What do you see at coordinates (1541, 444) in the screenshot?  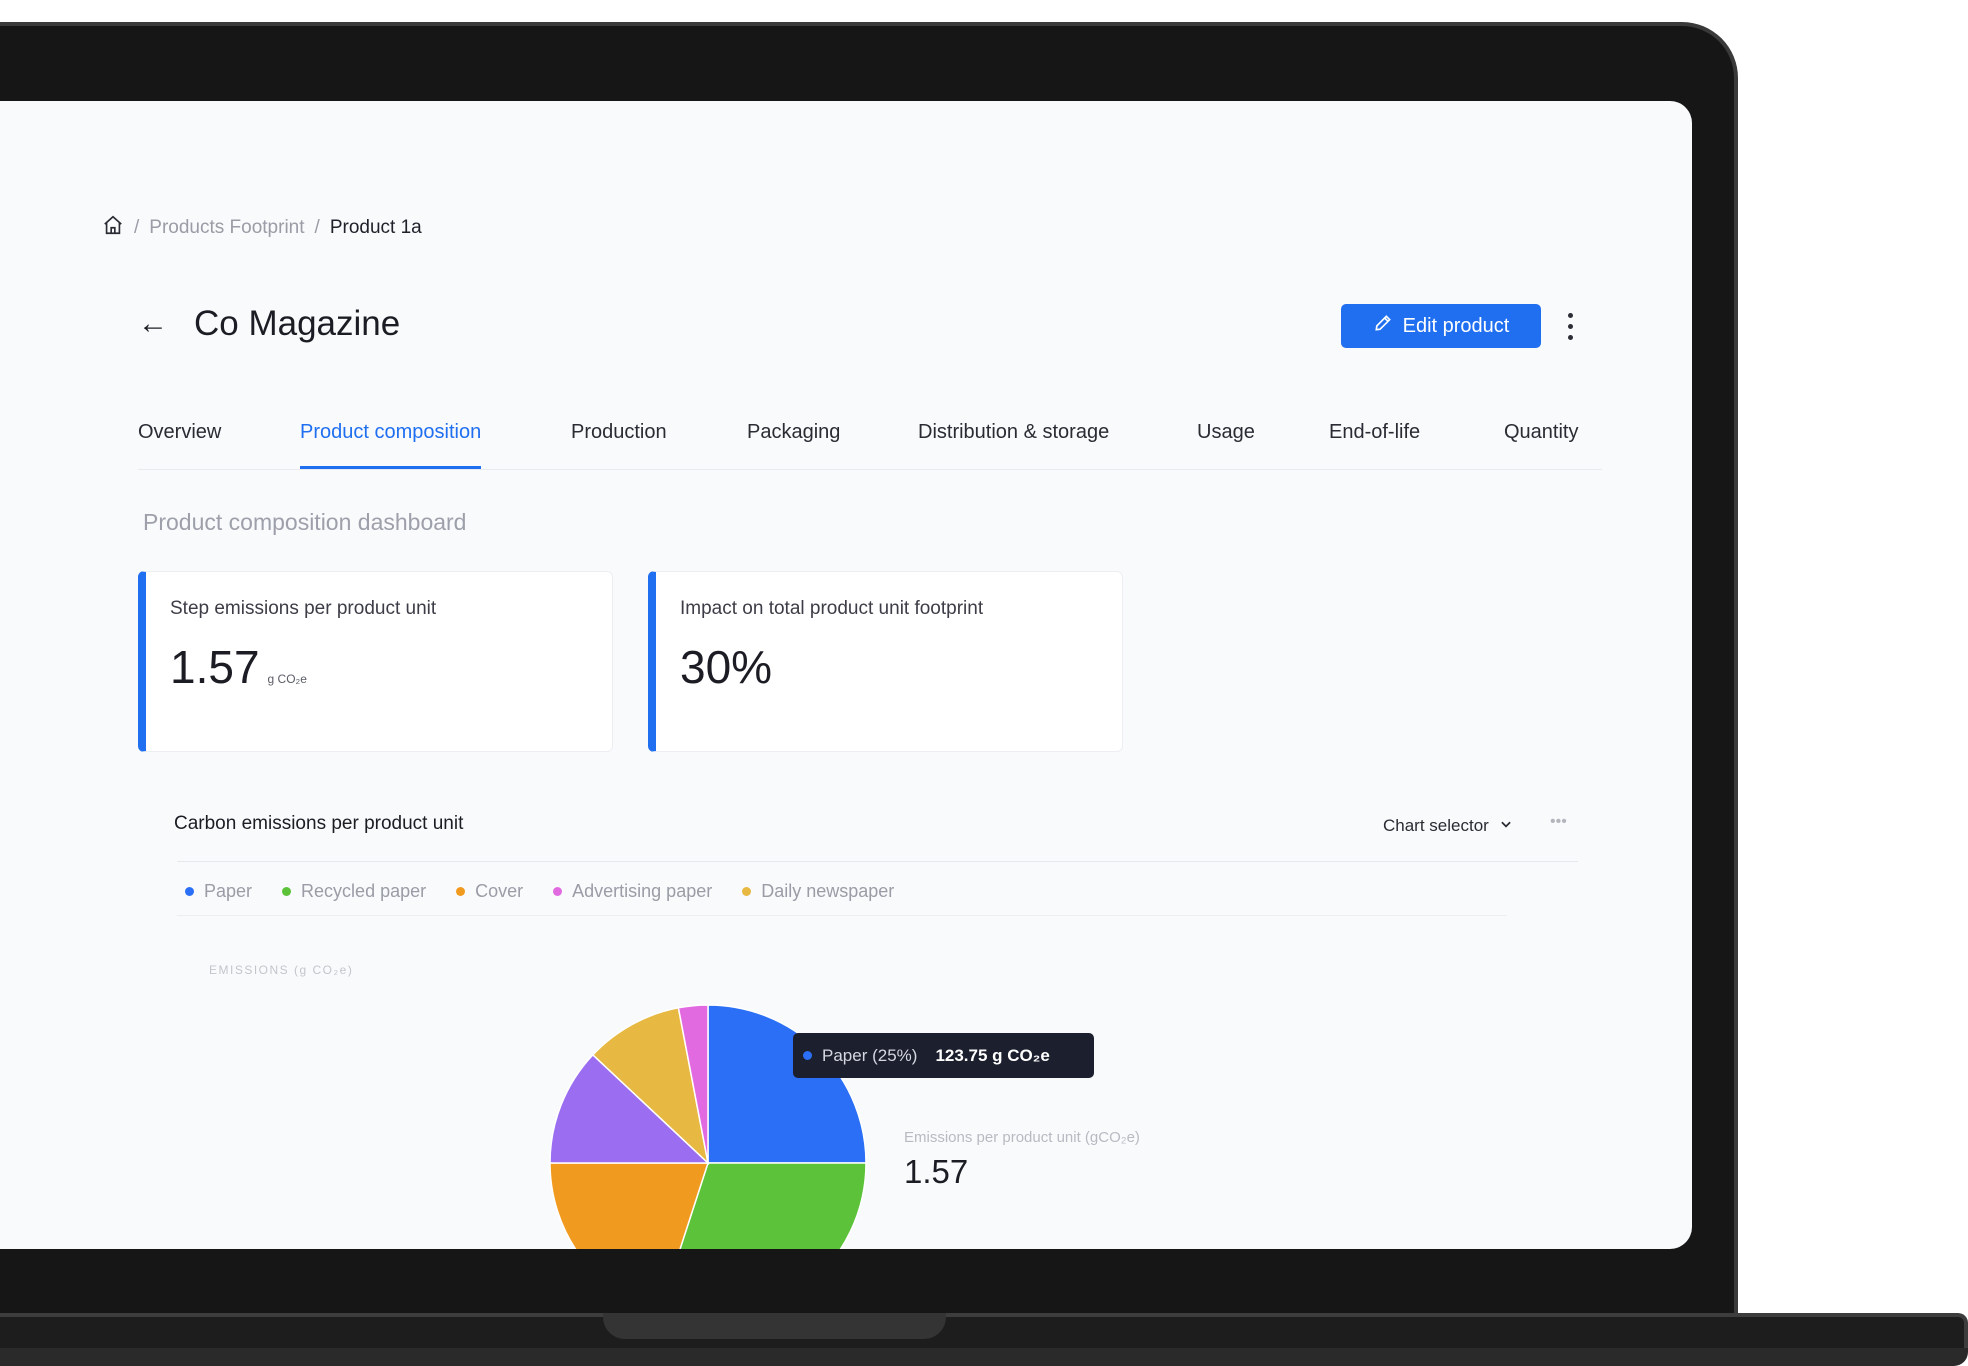 I see `tab-quantity: Quantity` at bounding box center [1541, 444].